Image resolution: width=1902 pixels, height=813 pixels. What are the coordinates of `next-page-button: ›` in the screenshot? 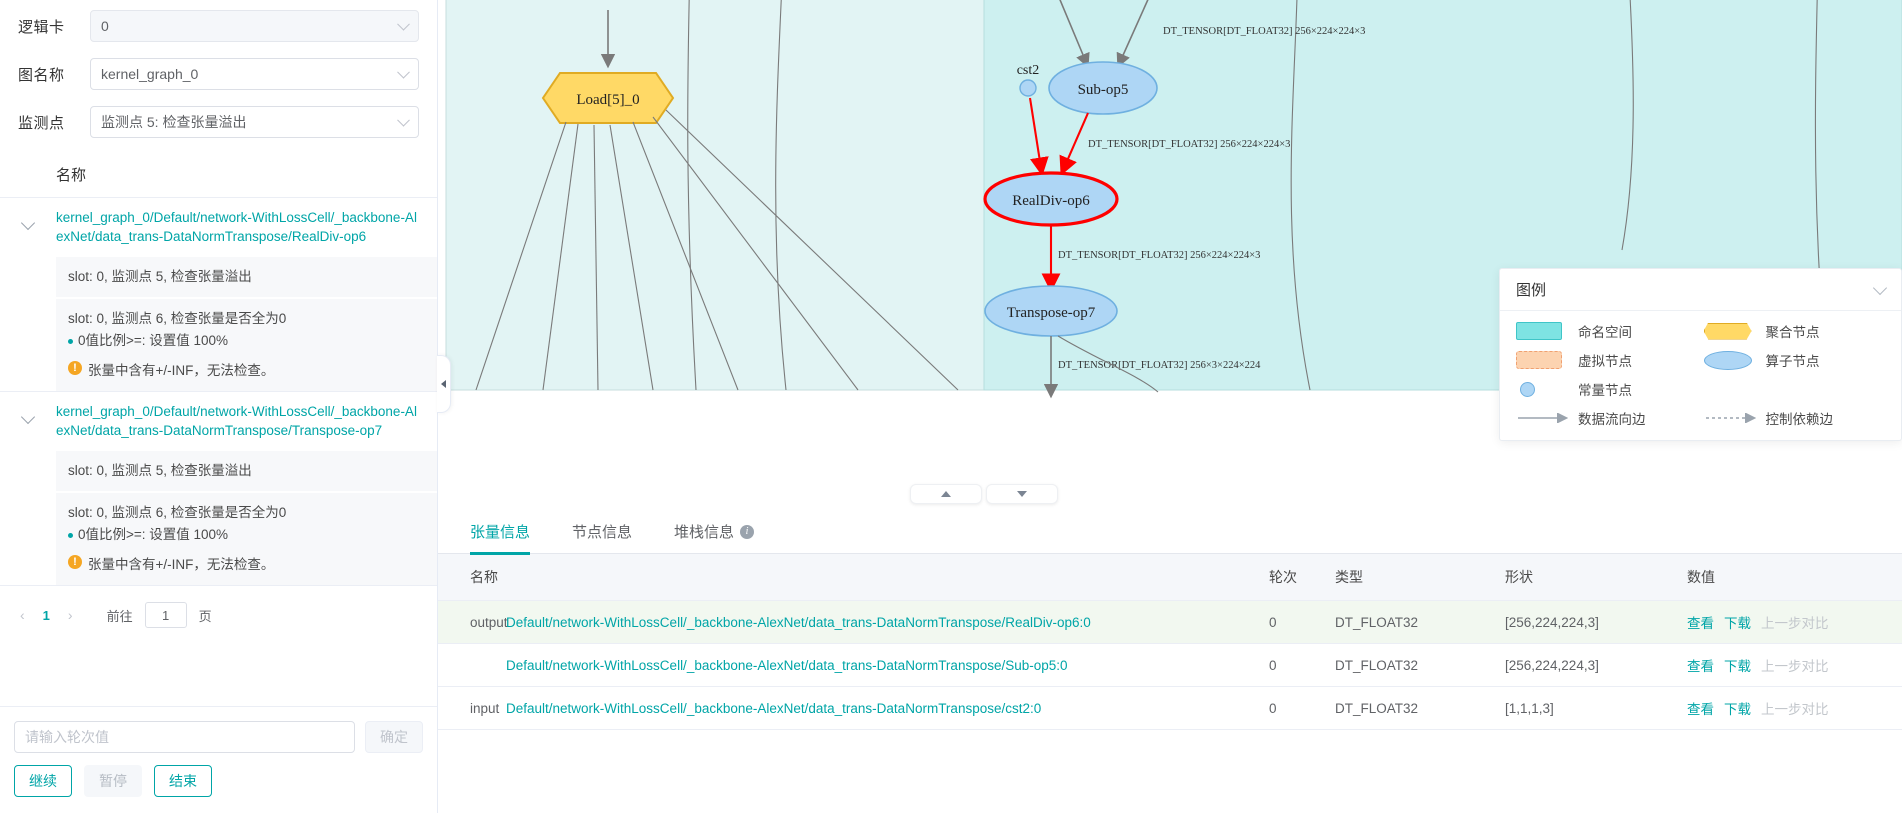 It's located at (70, 615).